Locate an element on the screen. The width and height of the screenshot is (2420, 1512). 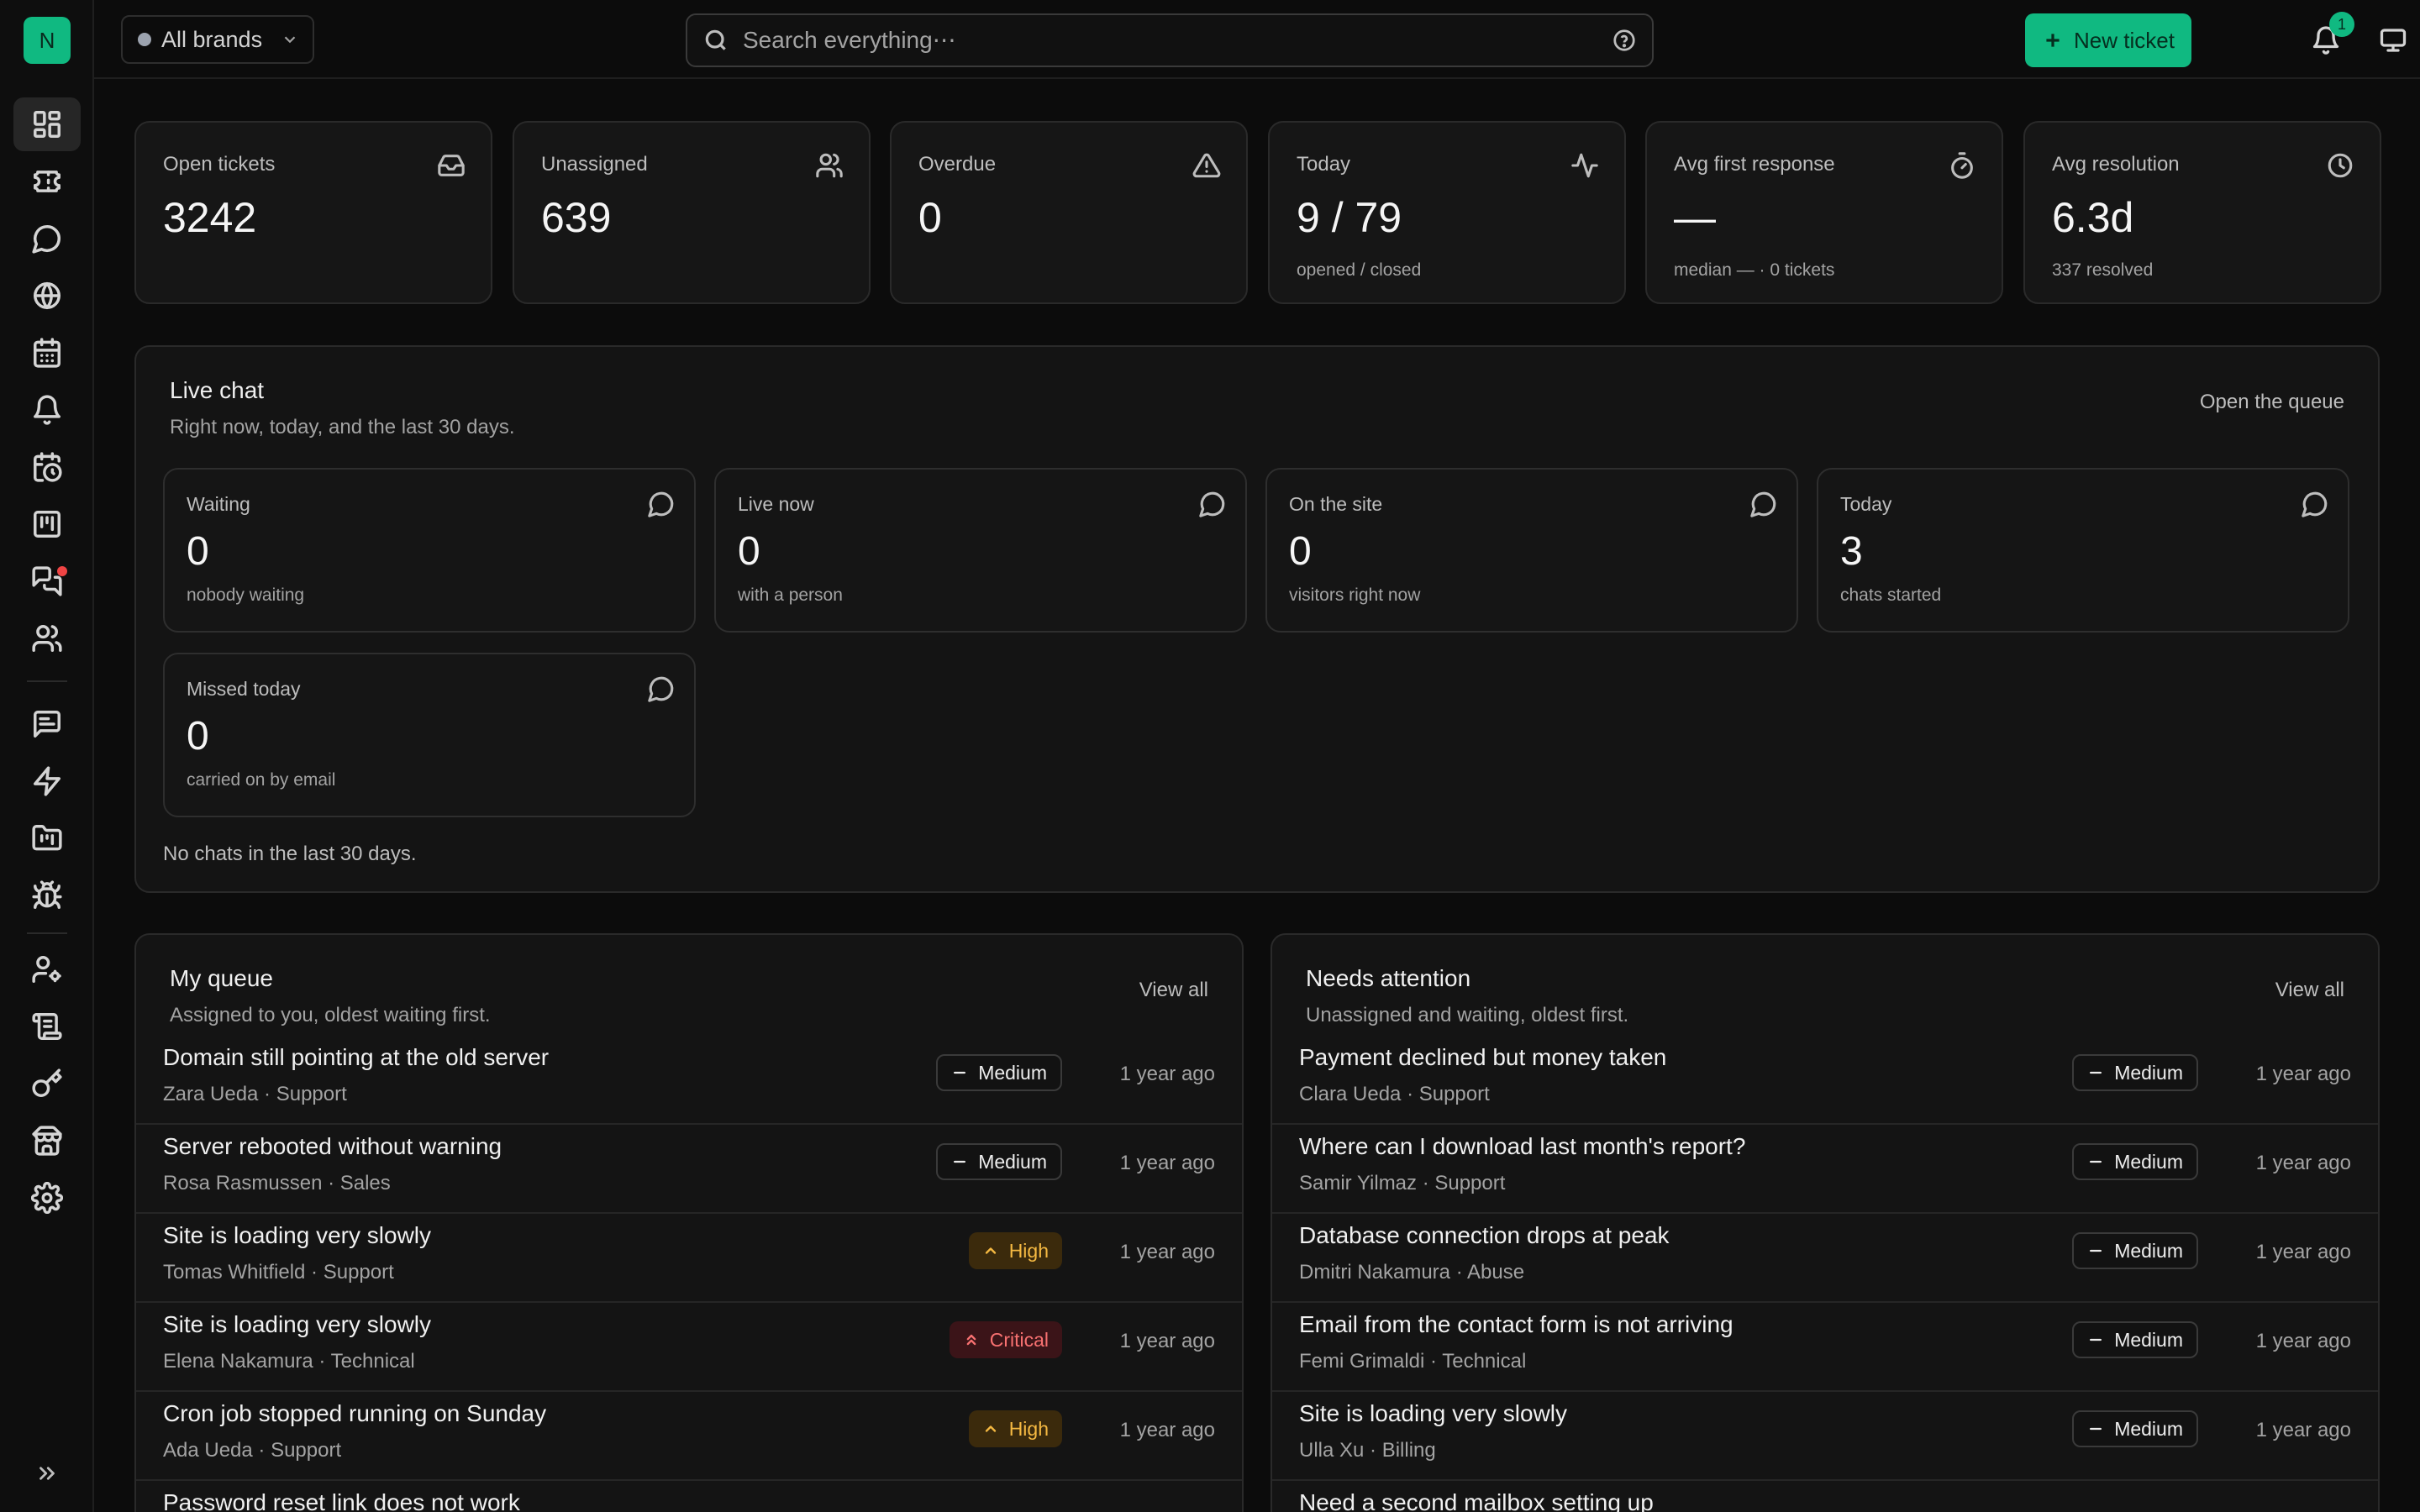
users-icon is located at coordinates (829, 165).